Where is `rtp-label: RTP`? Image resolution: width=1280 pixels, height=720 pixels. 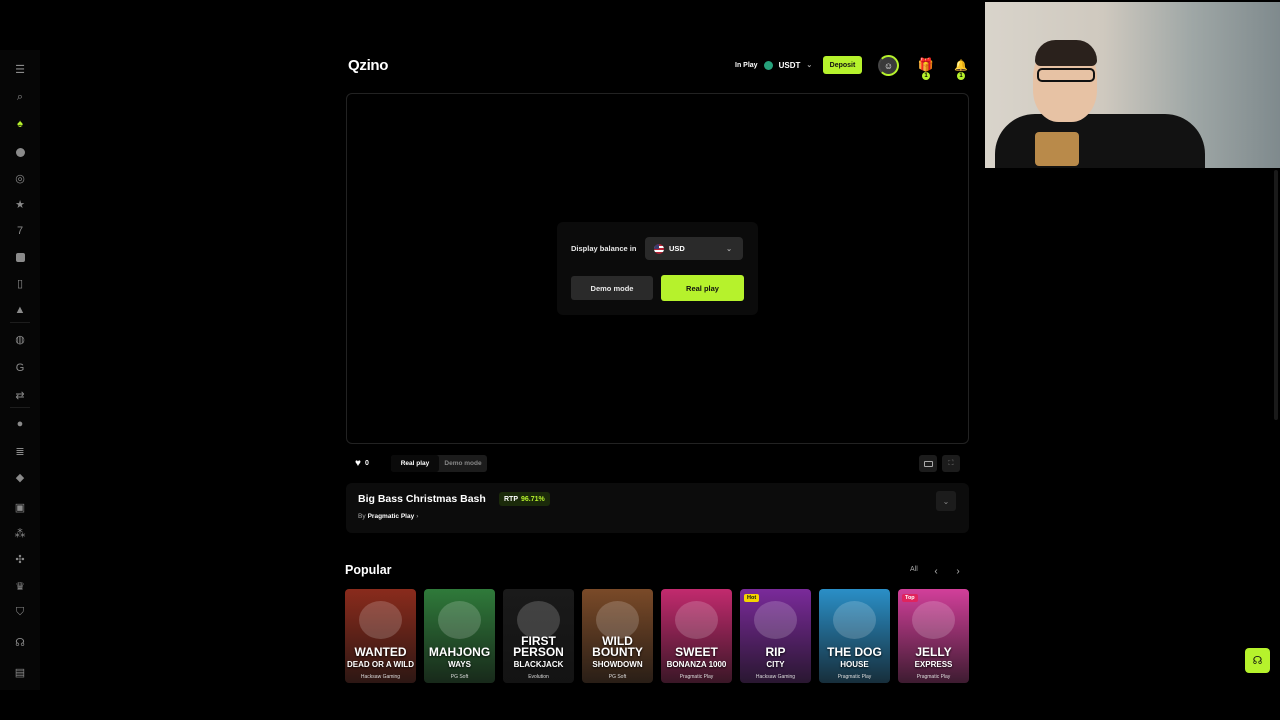
rtp-label: RTP is located at coordinates (511, 499).